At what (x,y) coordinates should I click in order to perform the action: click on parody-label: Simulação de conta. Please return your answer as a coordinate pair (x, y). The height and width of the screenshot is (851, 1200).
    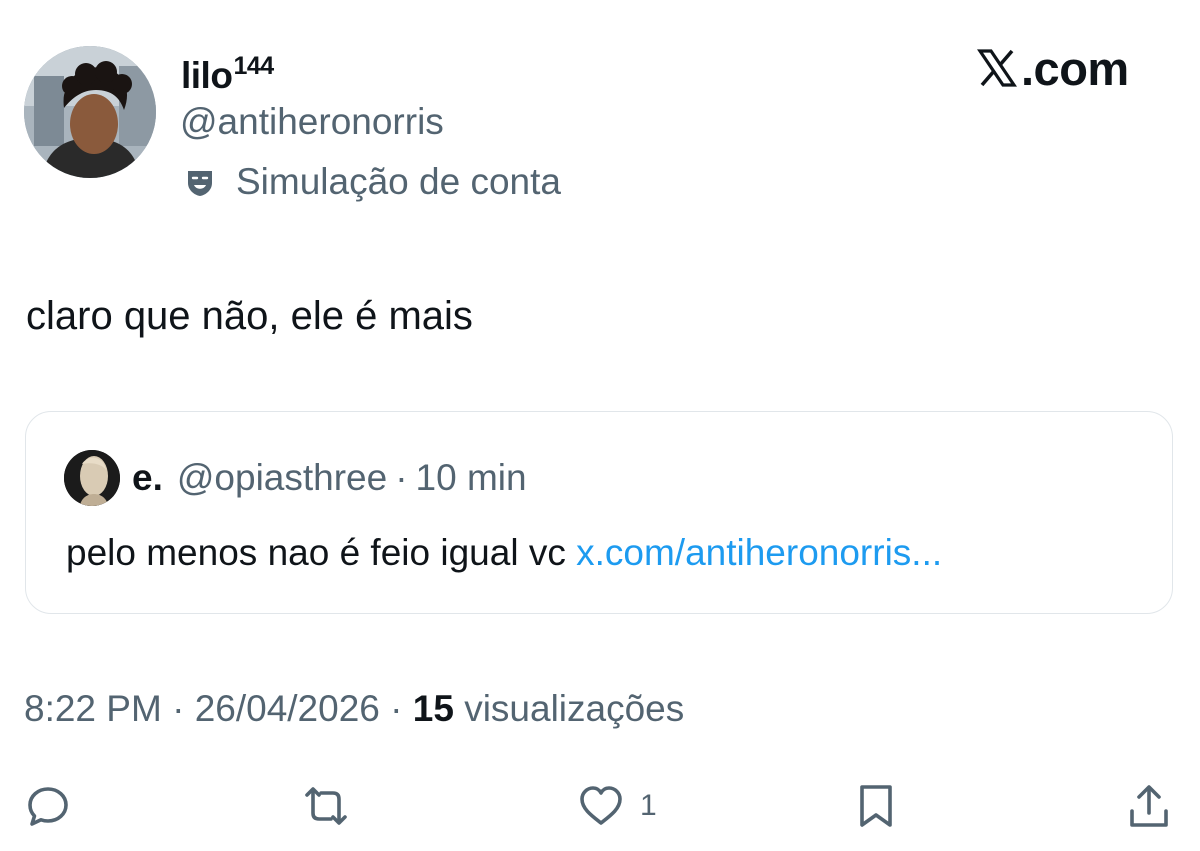
    Looking at the image, I should click on (372, 182).